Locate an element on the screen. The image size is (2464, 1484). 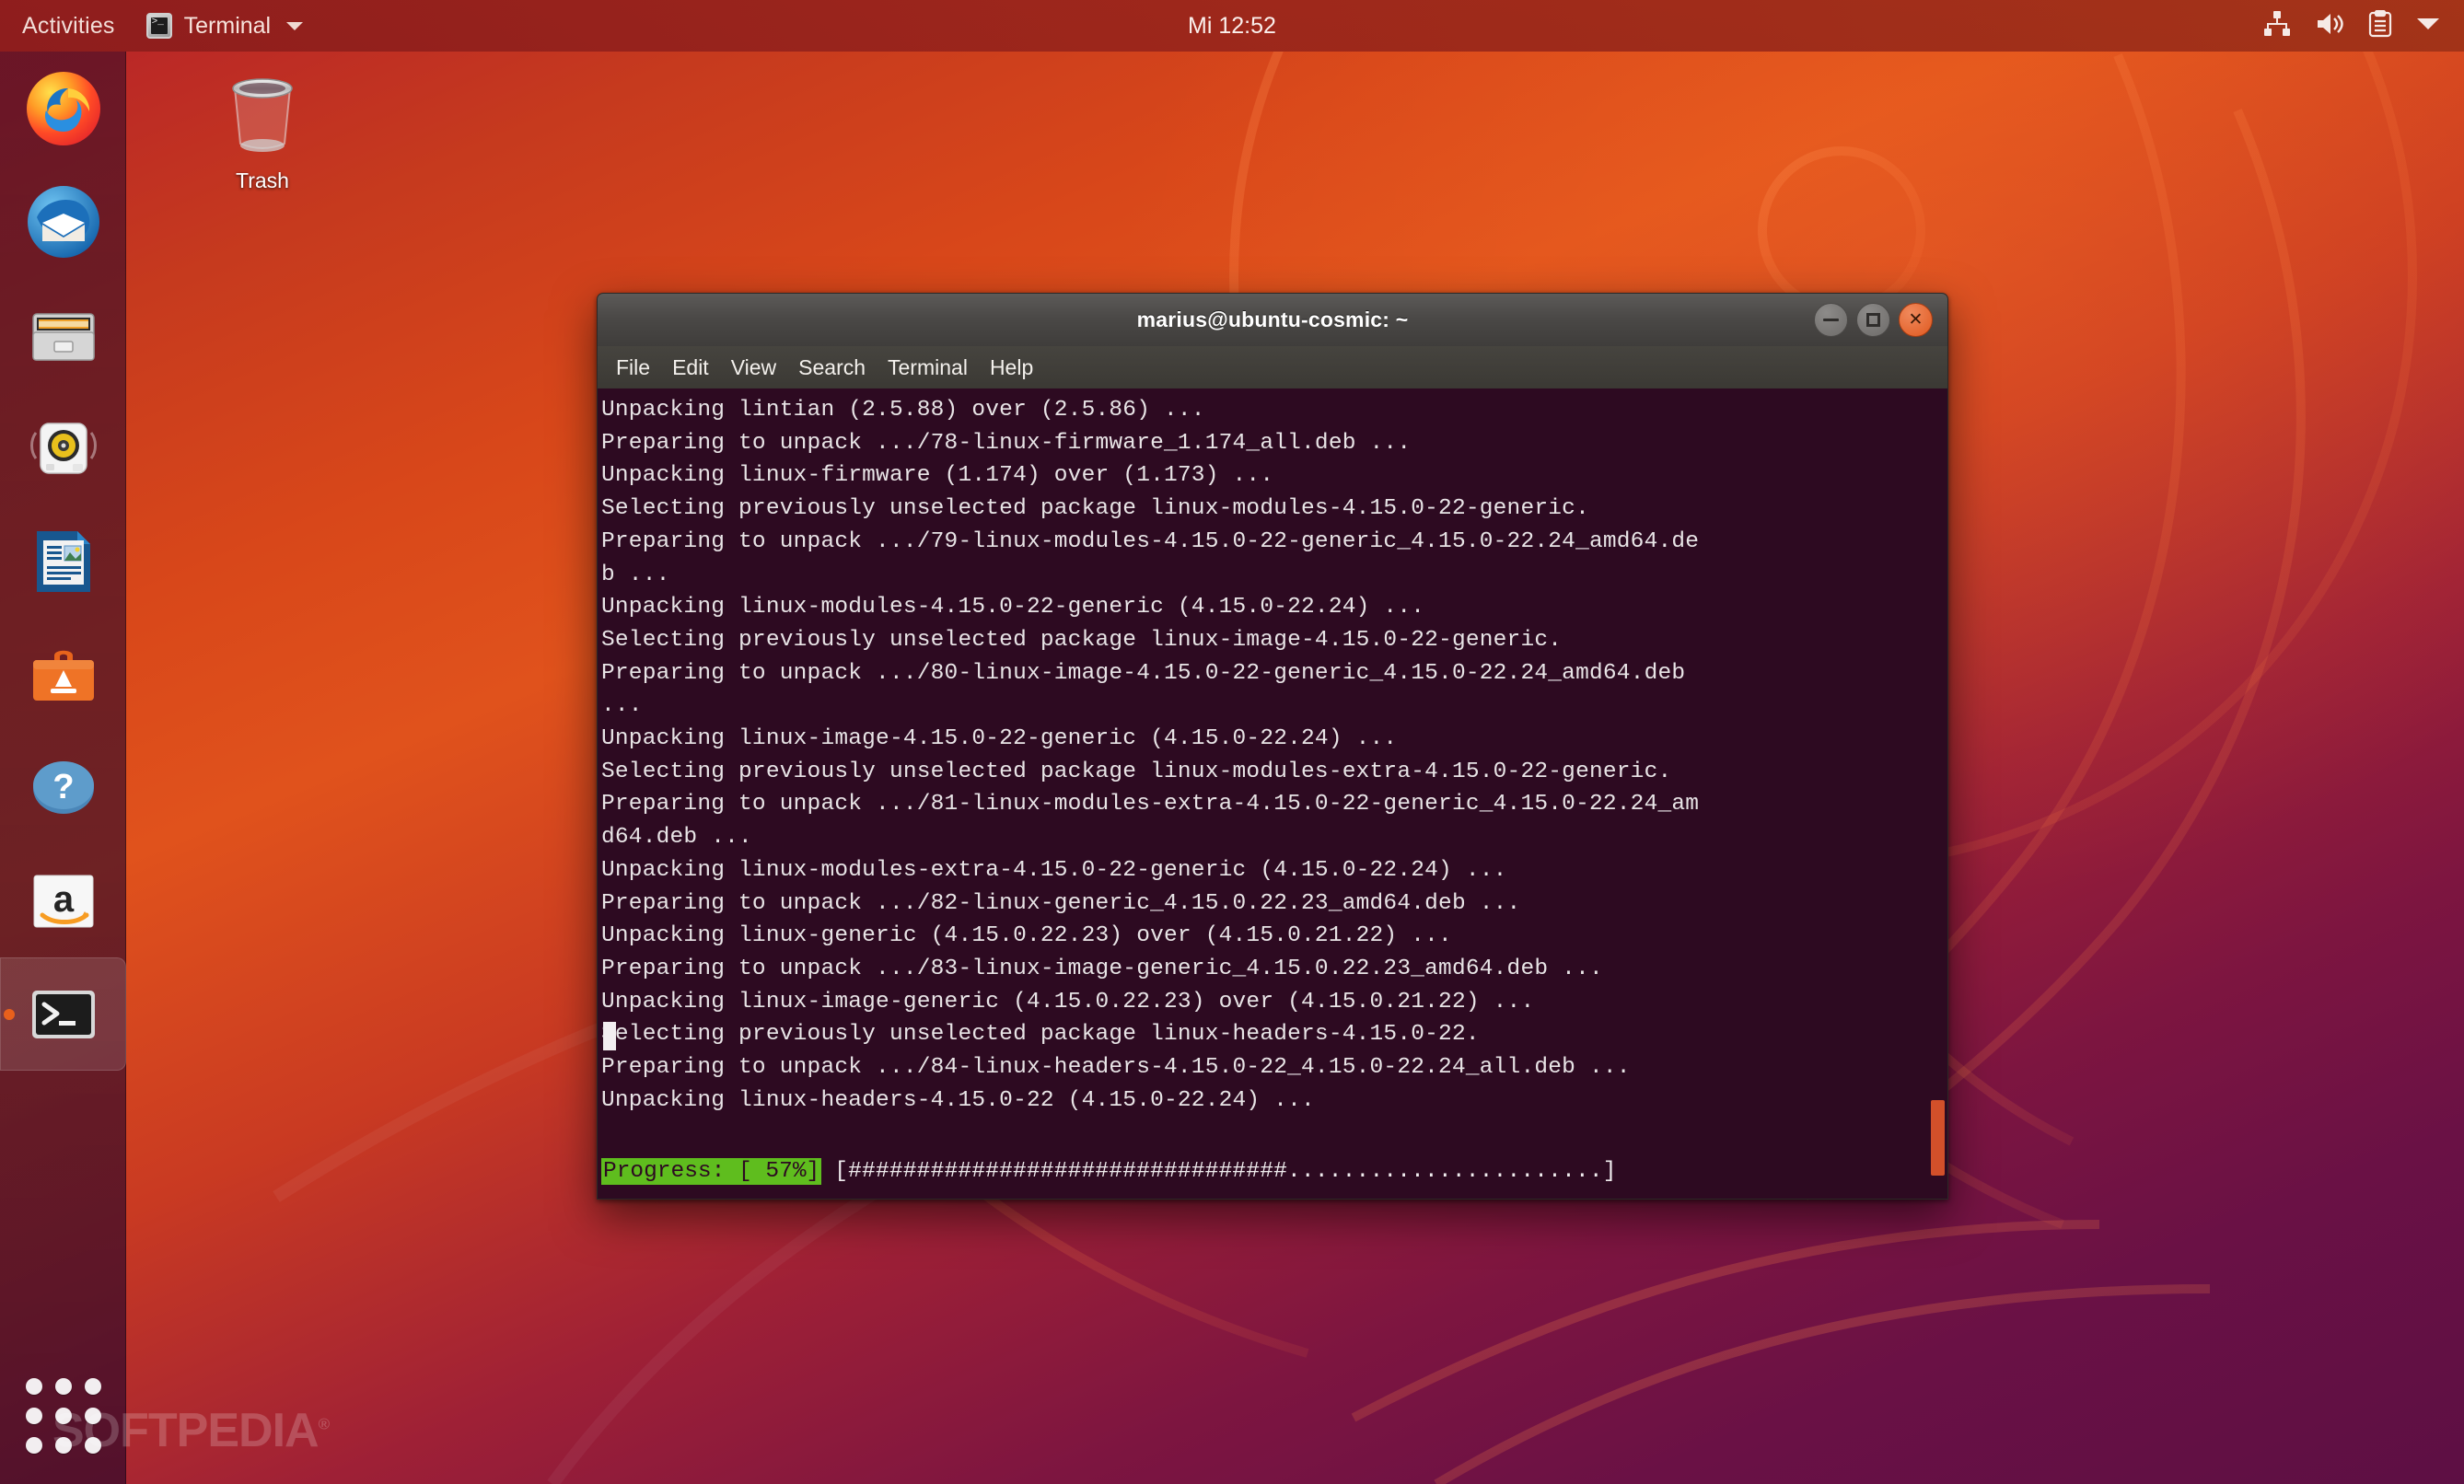
trash-icon is located at coordinates (262, 115).